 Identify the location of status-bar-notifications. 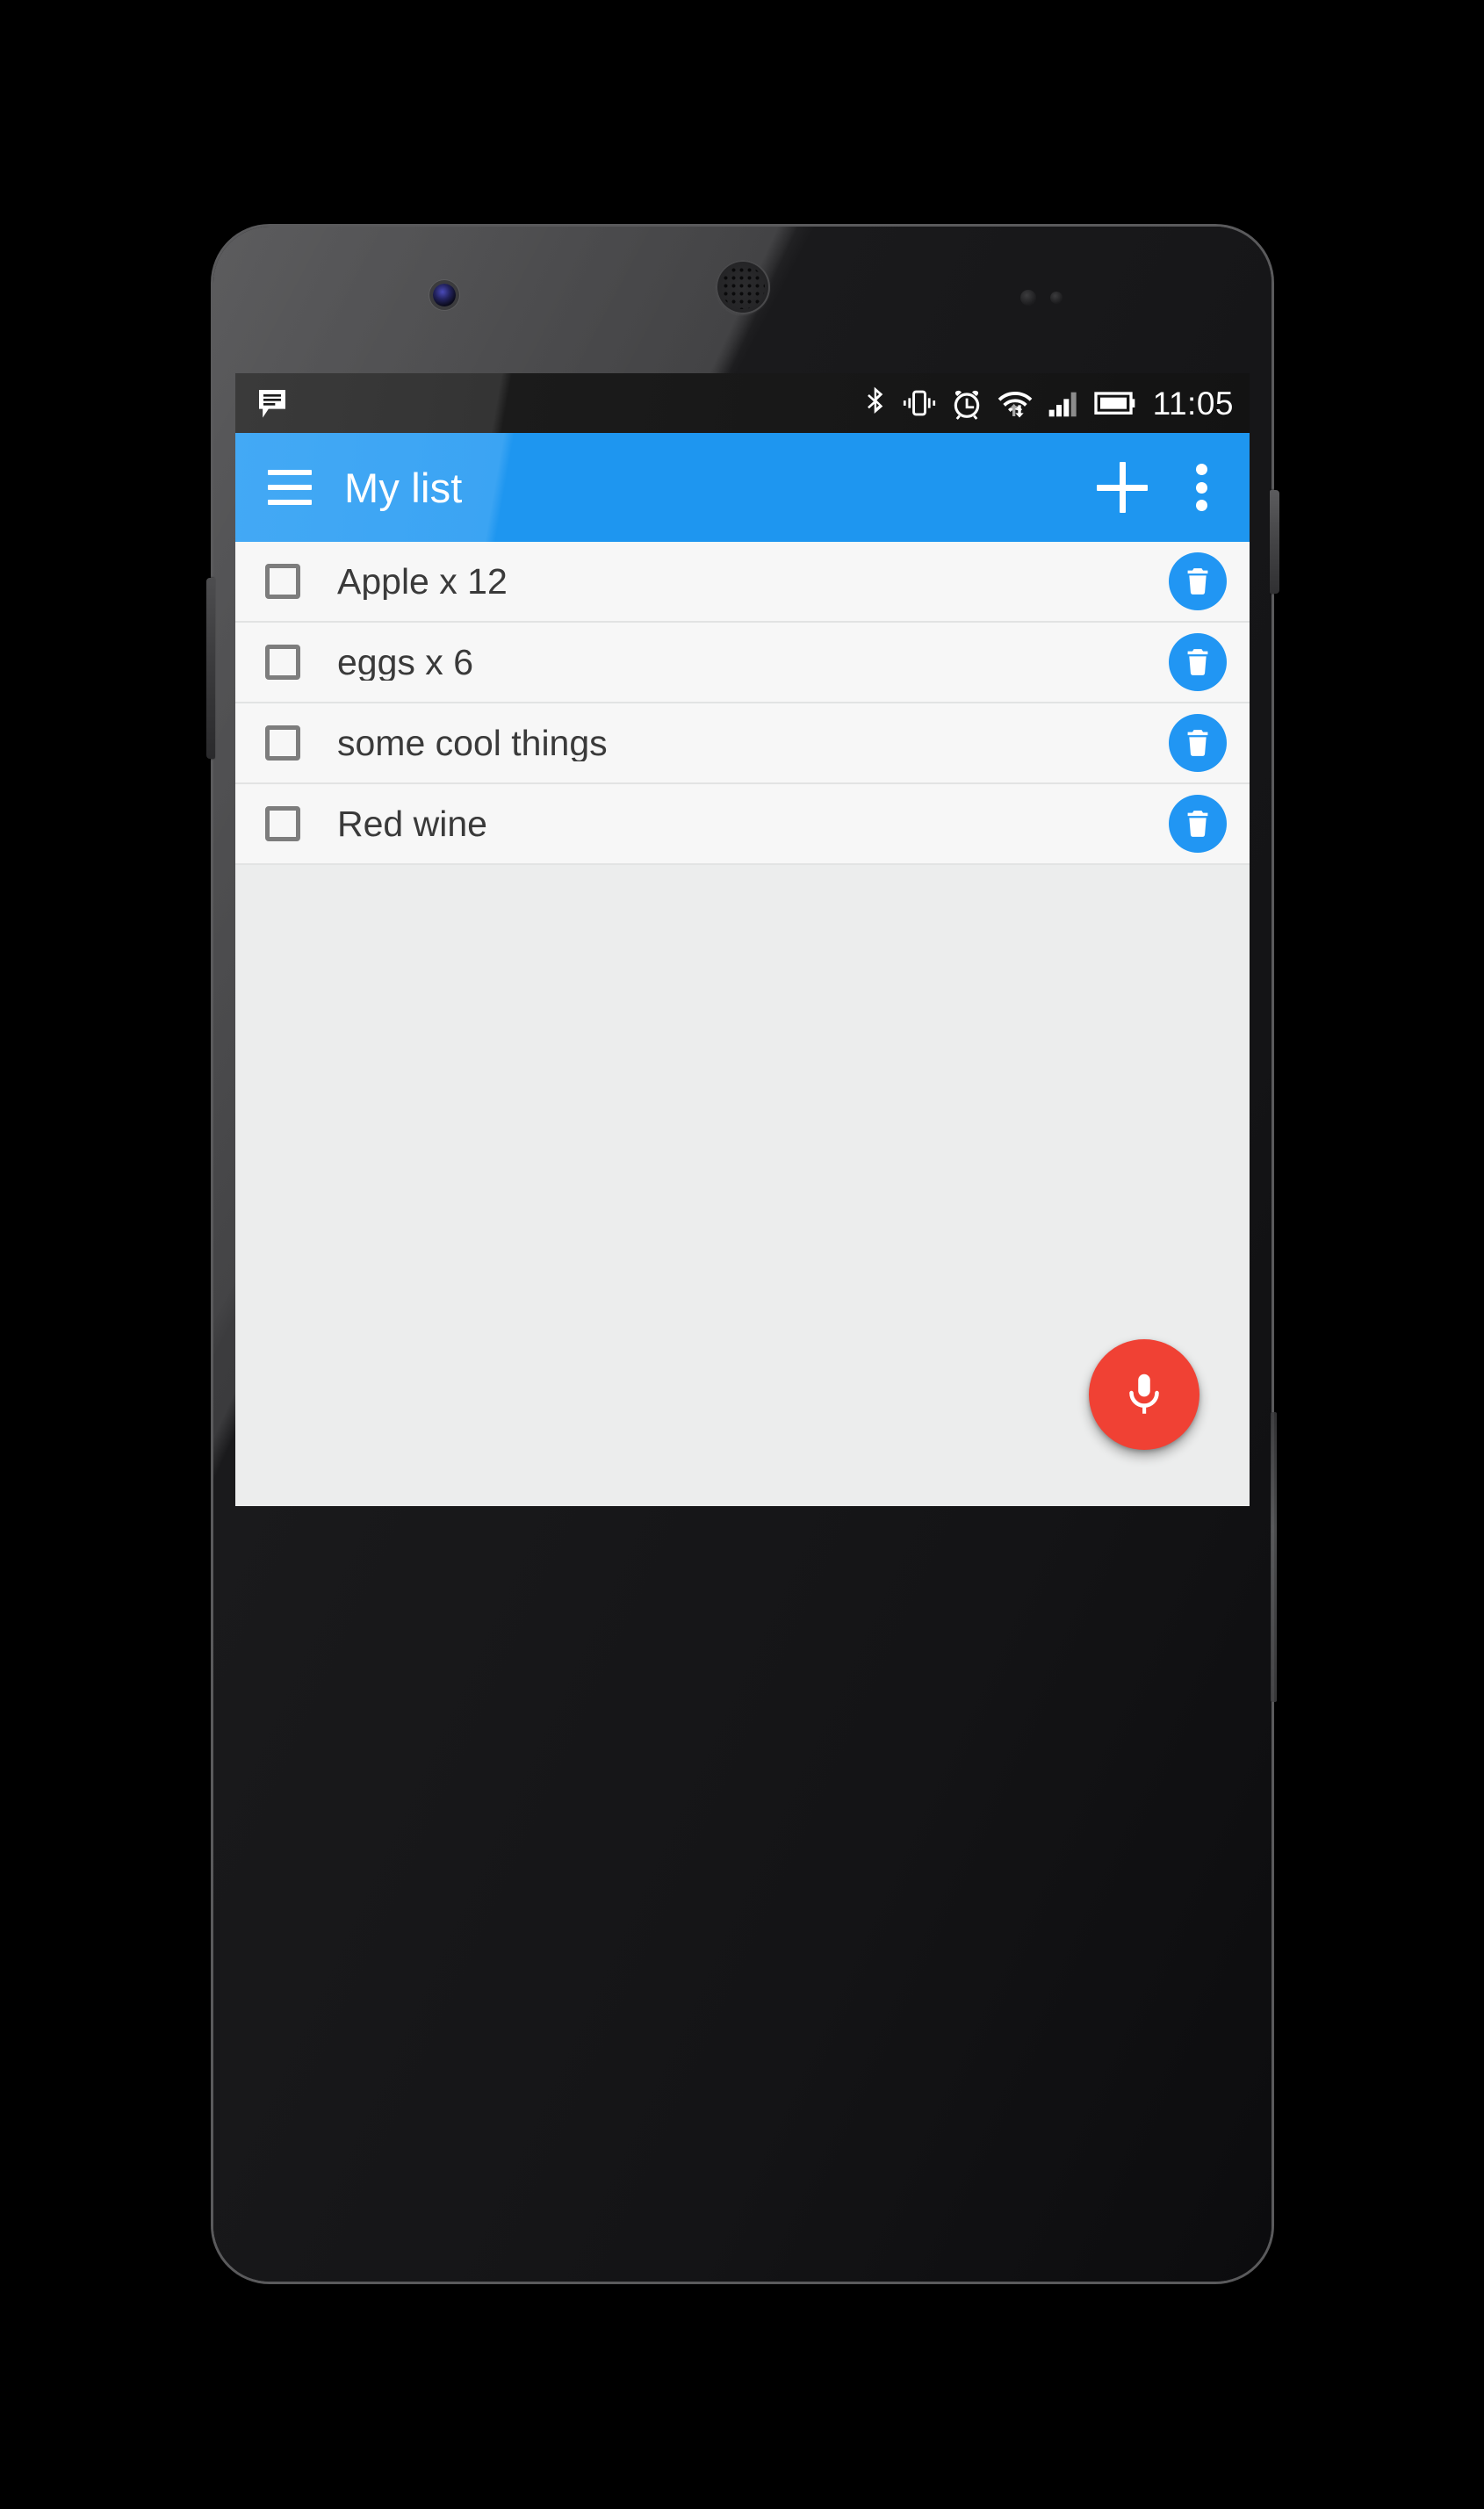
(272, 403).